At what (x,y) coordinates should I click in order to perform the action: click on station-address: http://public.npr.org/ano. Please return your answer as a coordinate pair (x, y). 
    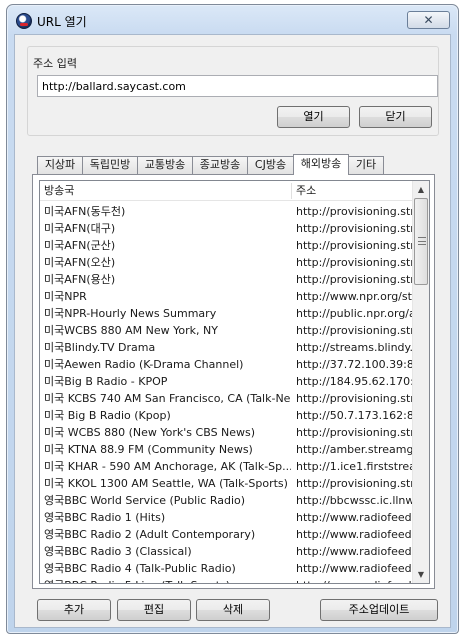
    Looking at the image, I should click on (357, 313).